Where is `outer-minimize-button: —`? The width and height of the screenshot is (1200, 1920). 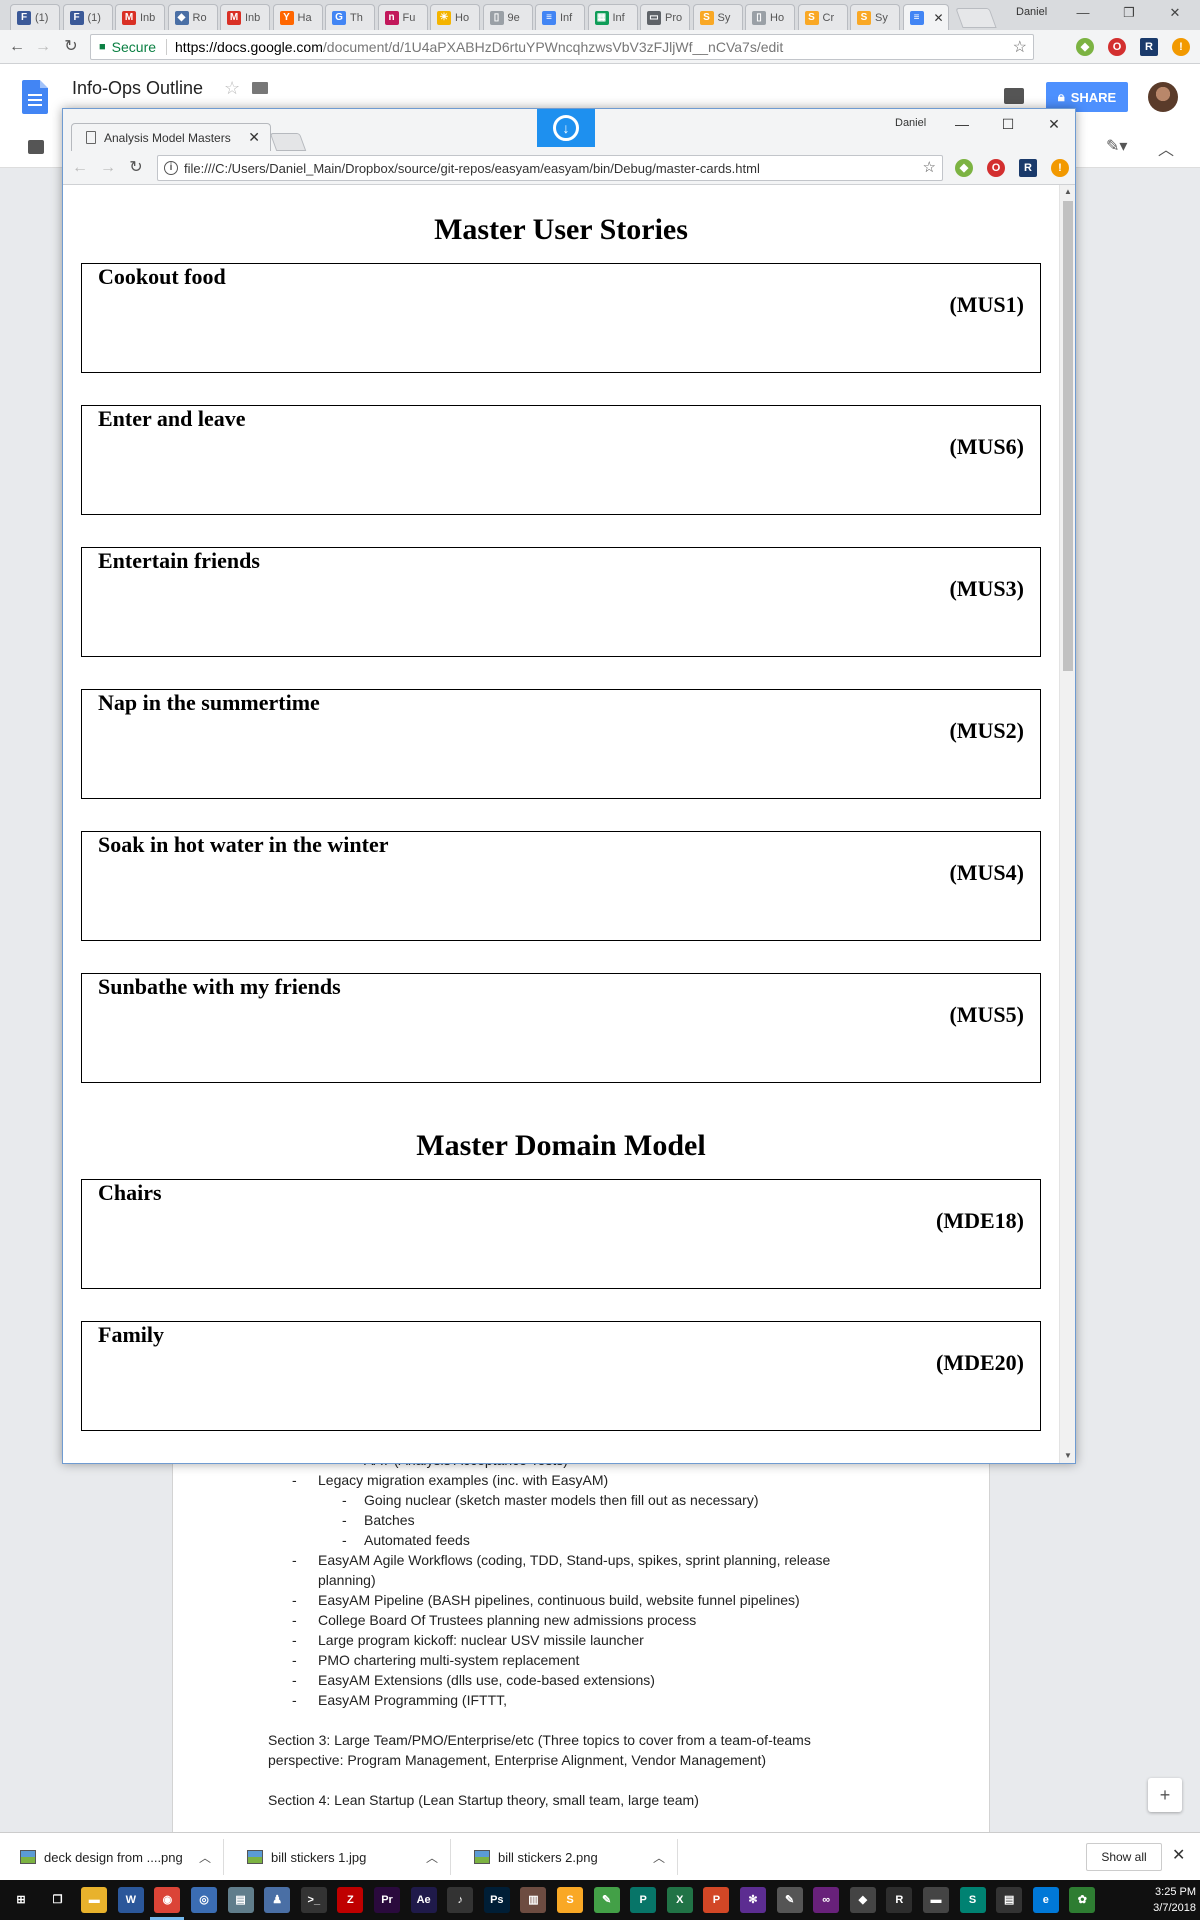
outer-minimize-button: — is located at coordinates (1083, 13).